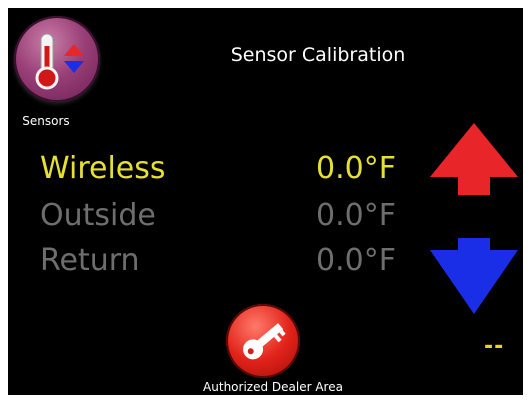 This screenshot has width=531, height=403. I want to click on arrow-up-icon, so click(474, 159).